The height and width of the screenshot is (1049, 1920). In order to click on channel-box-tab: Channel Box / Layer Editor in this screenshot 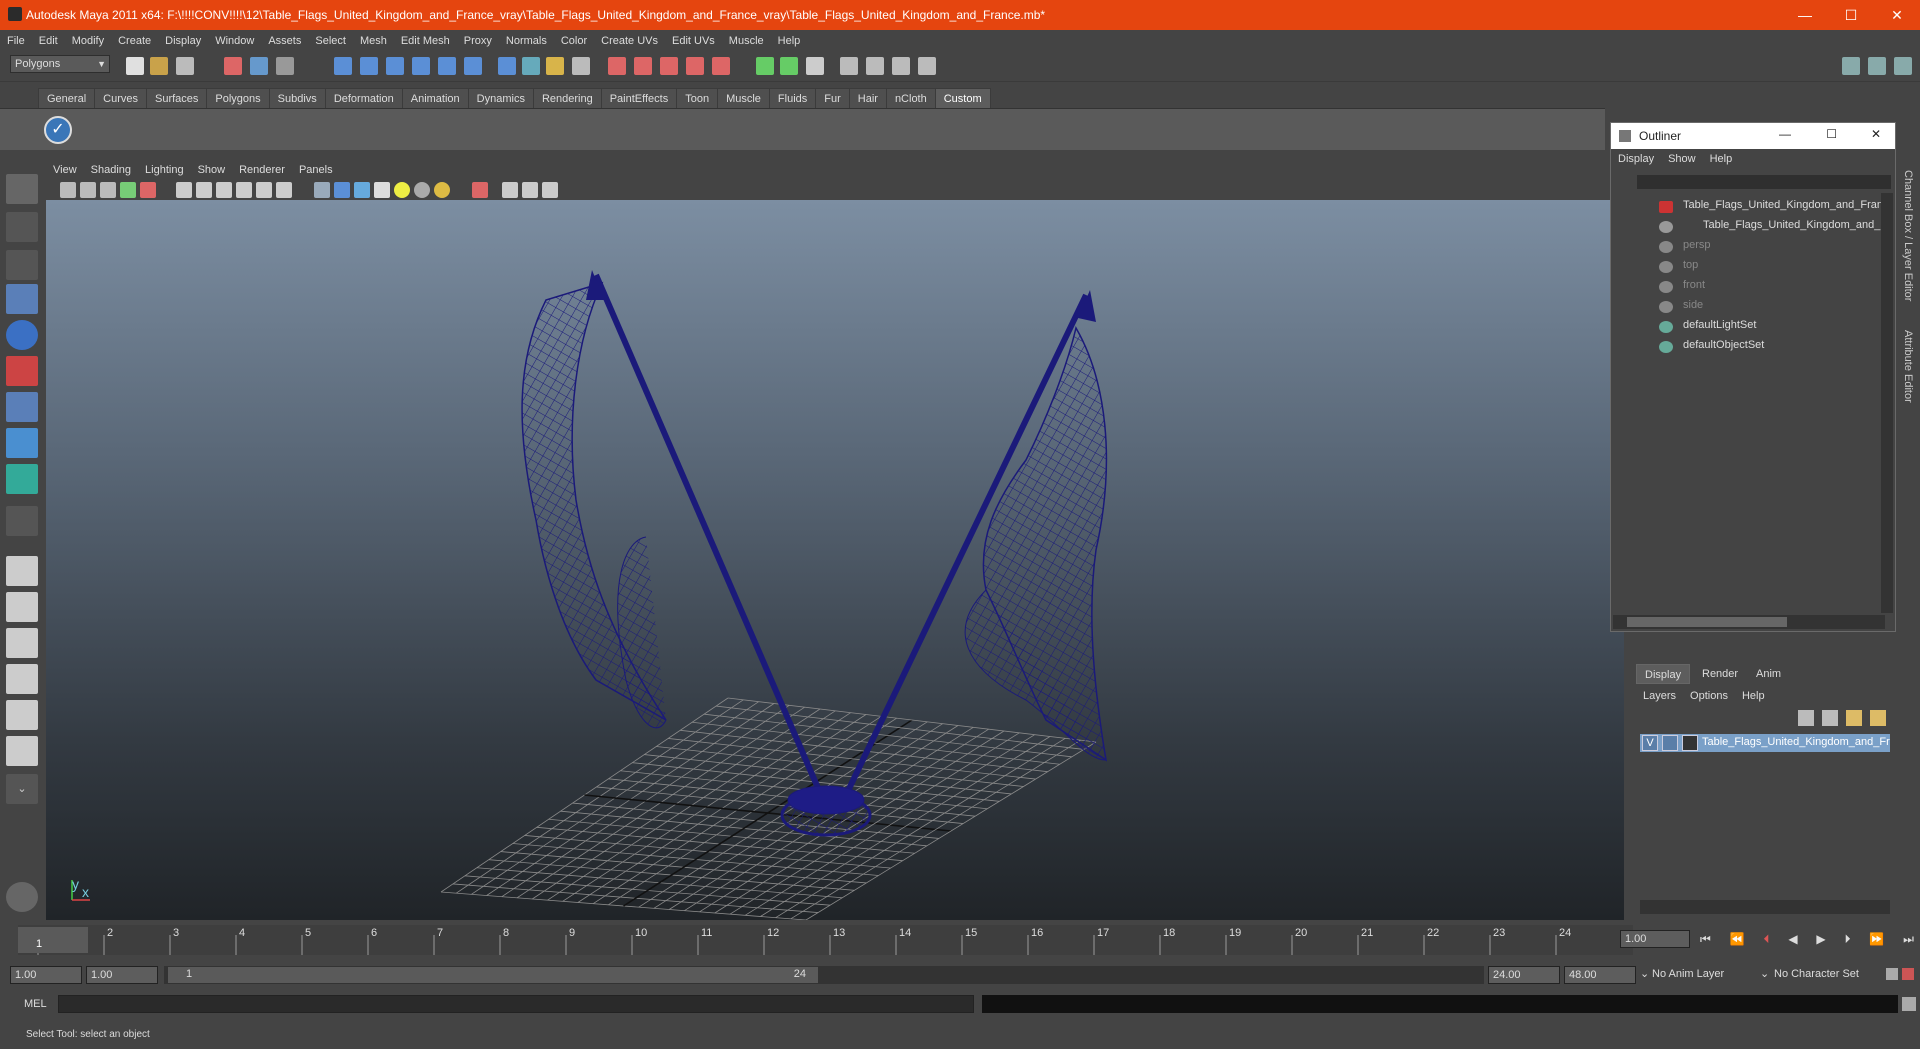, I will do `click(1908, 235)`.